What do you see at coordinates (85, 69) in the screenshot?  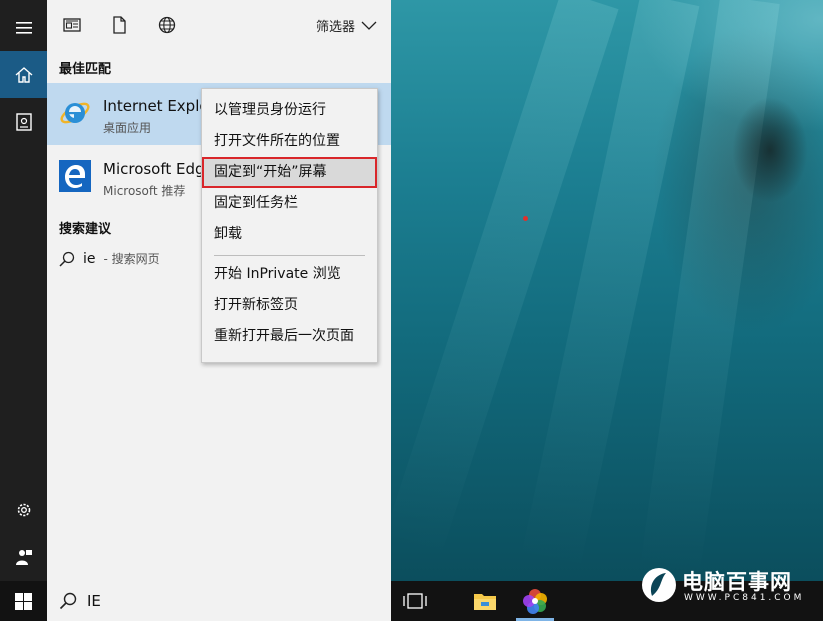 I see `best-match-heading: 最佳匹配` at bounding box center [85, 69].